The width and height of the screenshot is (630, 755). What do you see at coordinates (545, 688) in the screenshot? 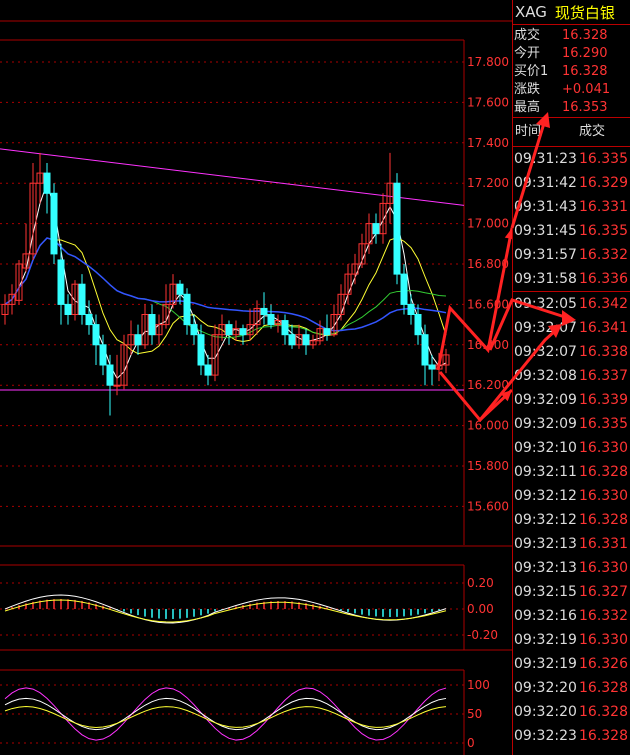
I see `trade-time: 09:32:20` at bounding box center [545, 688].